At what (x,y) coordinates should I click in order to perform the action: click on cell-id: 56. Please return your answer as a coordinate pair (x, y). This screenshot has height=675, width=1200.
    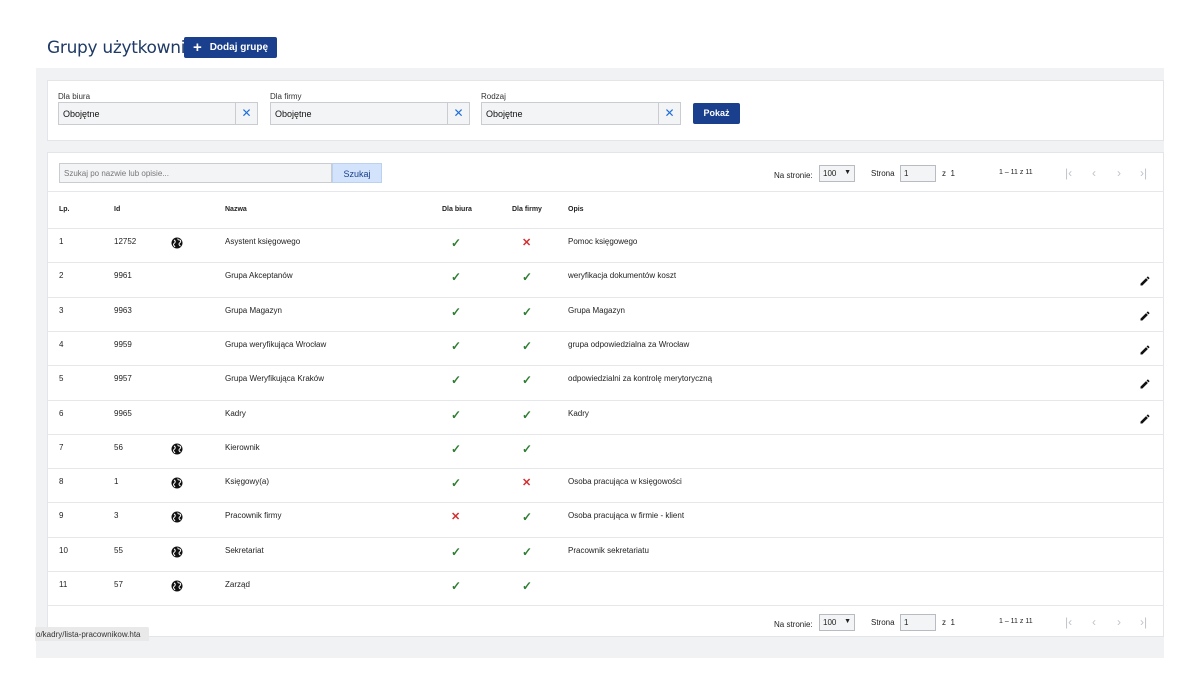
    Looking at the image, I should click on (118, 447).